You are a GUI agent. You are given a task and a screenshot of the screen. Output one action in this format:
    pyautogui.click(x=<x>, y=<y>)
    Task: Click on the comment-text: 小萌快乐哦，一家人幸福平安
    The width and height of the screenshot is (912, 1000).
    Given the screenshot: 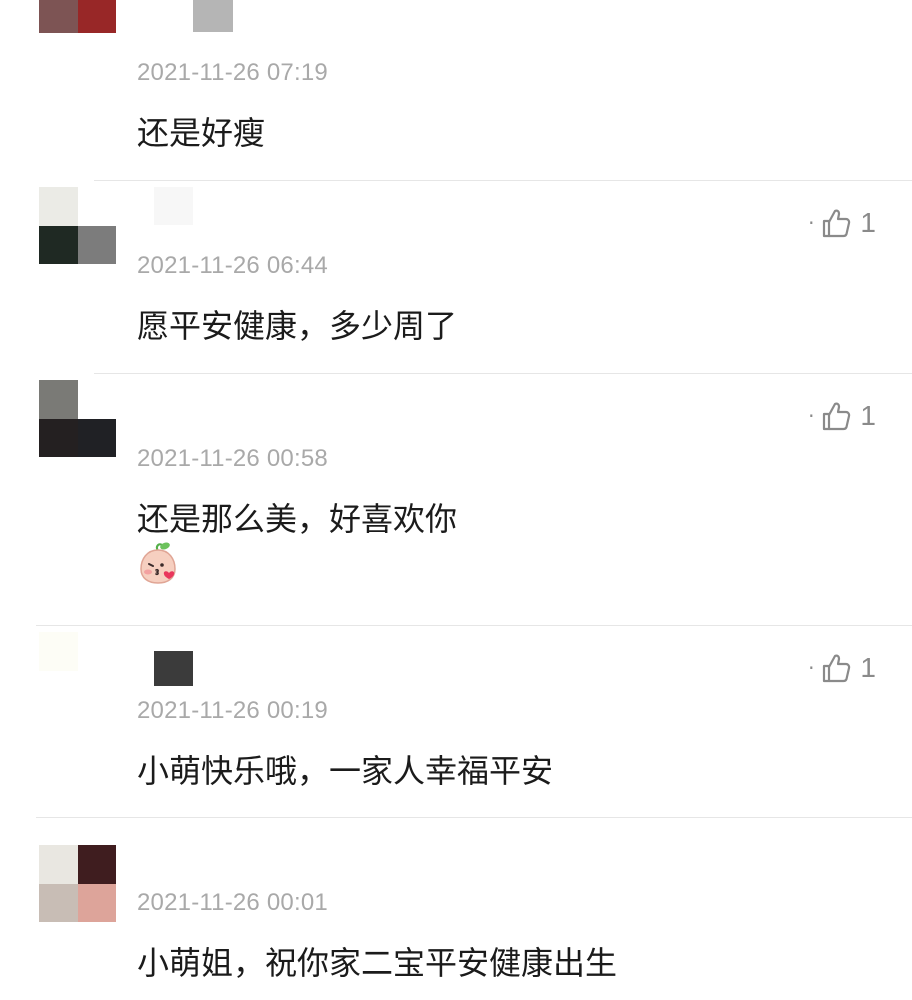 What is the action you would take?
    pyautogui.click(x=345, y=771)
    